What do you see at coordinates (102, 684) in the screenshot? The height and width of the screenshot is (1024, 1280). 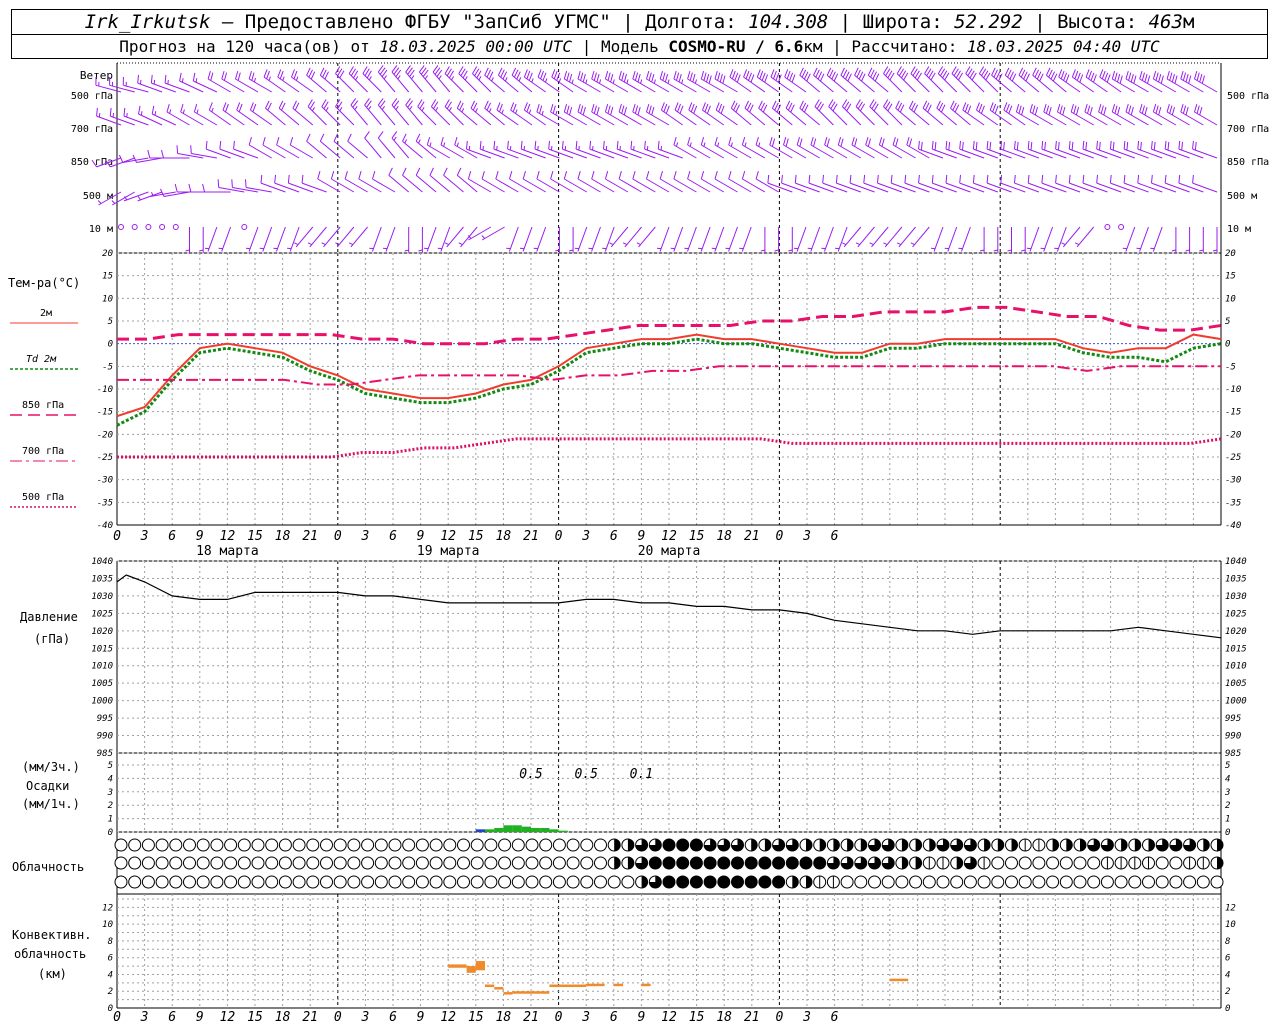 I see `pres-y-tick: 1005` at bounding box center [102, 684].